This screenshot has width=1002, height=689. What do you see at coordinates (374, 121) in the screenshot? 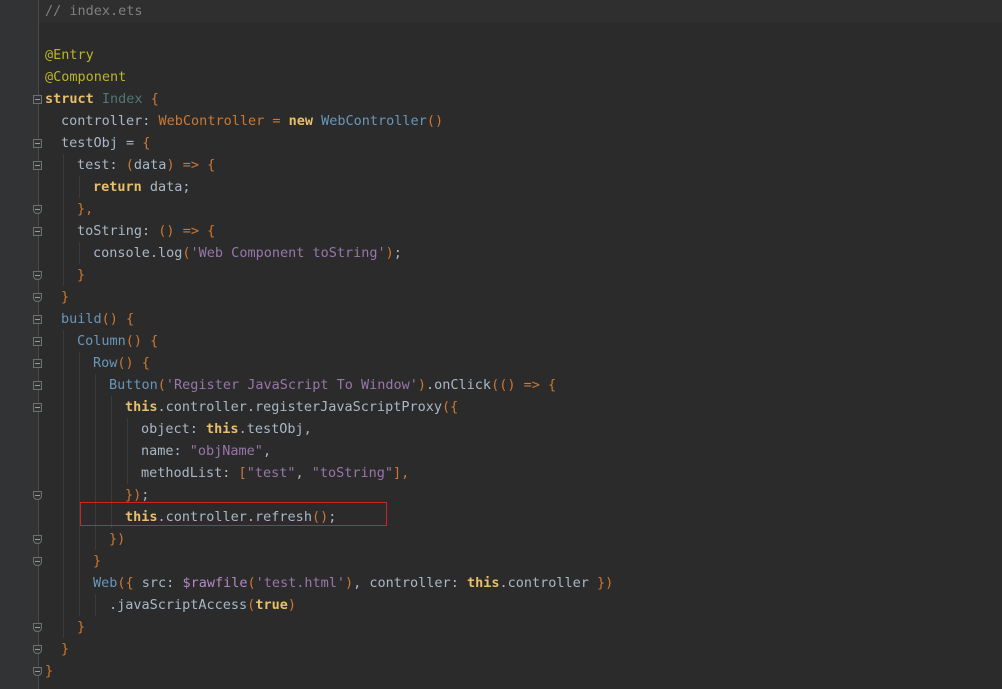
I see `code-token: WebController` at bounding box center [374, 121].